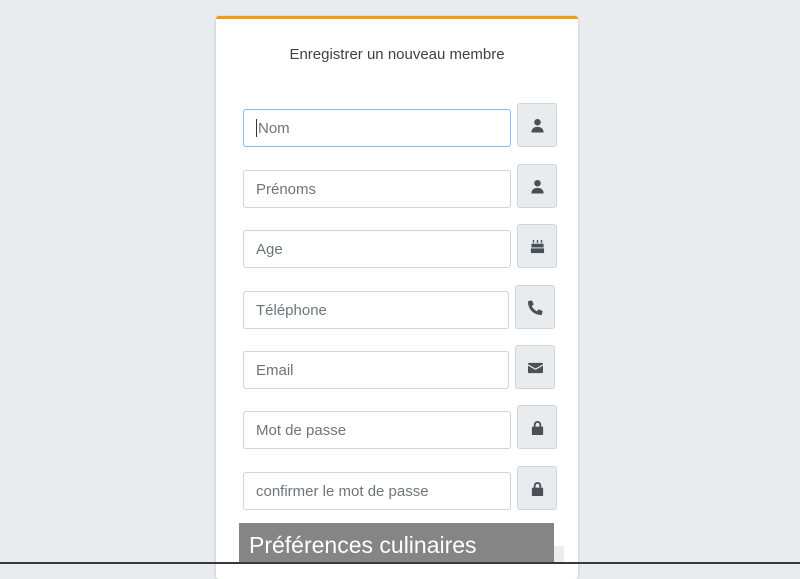  I want to click on nom-input: Nom, so click(377, 128).